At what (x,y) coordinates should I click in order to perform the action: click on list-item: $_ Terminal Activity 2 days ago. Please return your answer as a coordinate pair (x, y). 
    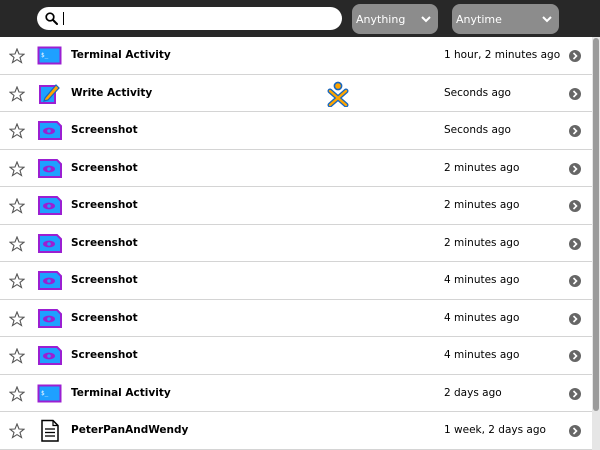
    Looking at the image, I should click on (296, 393).